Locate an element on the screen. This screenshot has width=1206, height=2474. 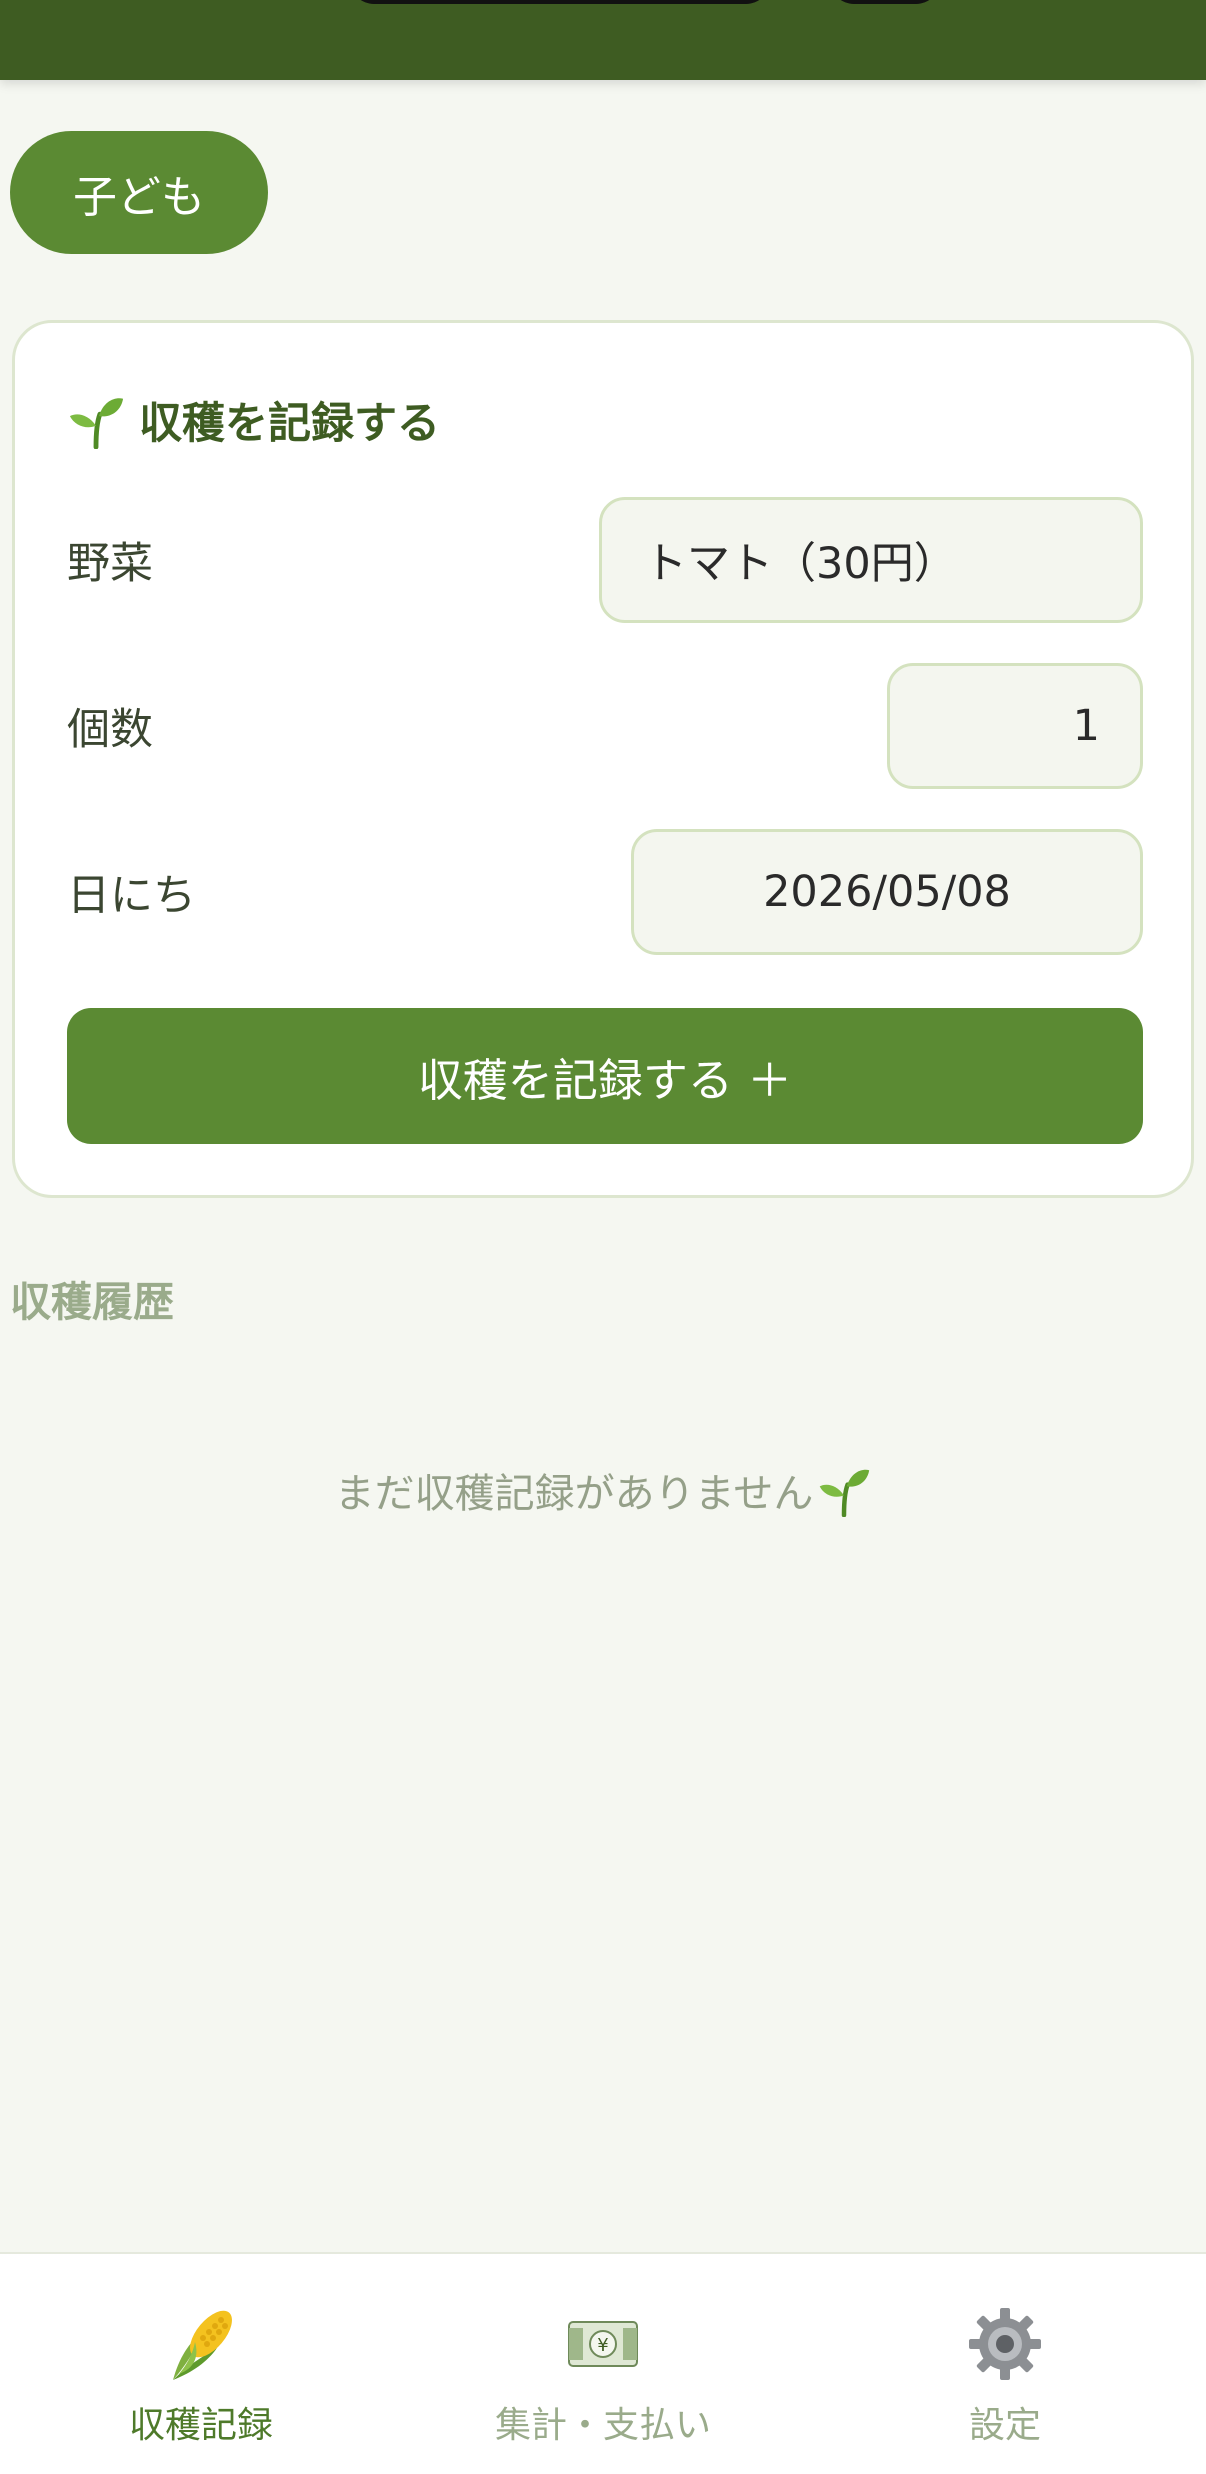
record-harvest-button: 収穫を記録する ＋ is located at coordinates (605, 1076).